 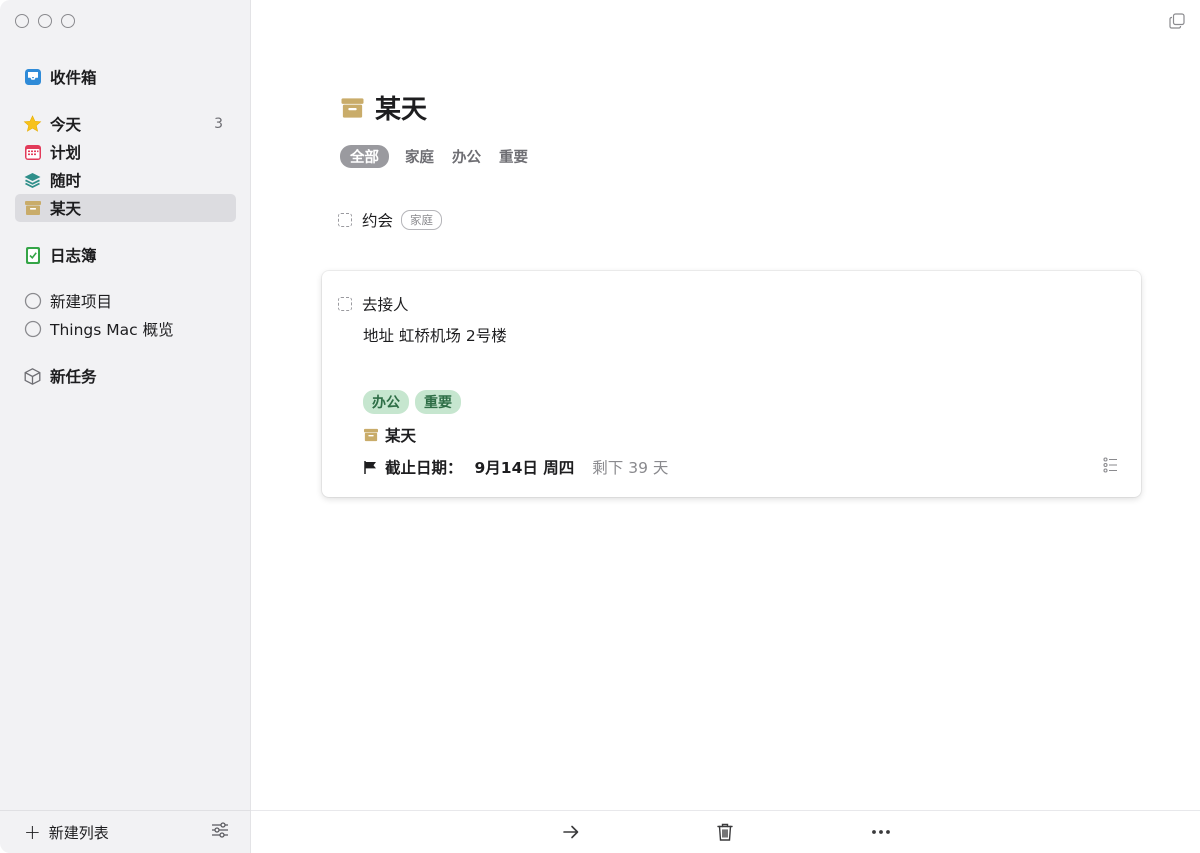 I want to click on sidebar-item-label: 新建项目, so click(x=81, y=302).